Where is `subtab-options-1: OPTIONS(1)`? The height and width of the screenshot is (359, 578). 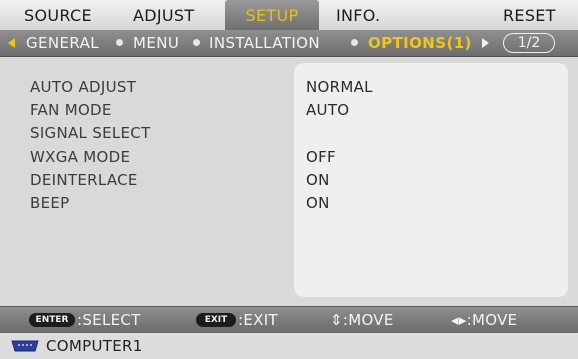
subtab-options-1: OPTIONS(1) is located at coordinates (420, 43).